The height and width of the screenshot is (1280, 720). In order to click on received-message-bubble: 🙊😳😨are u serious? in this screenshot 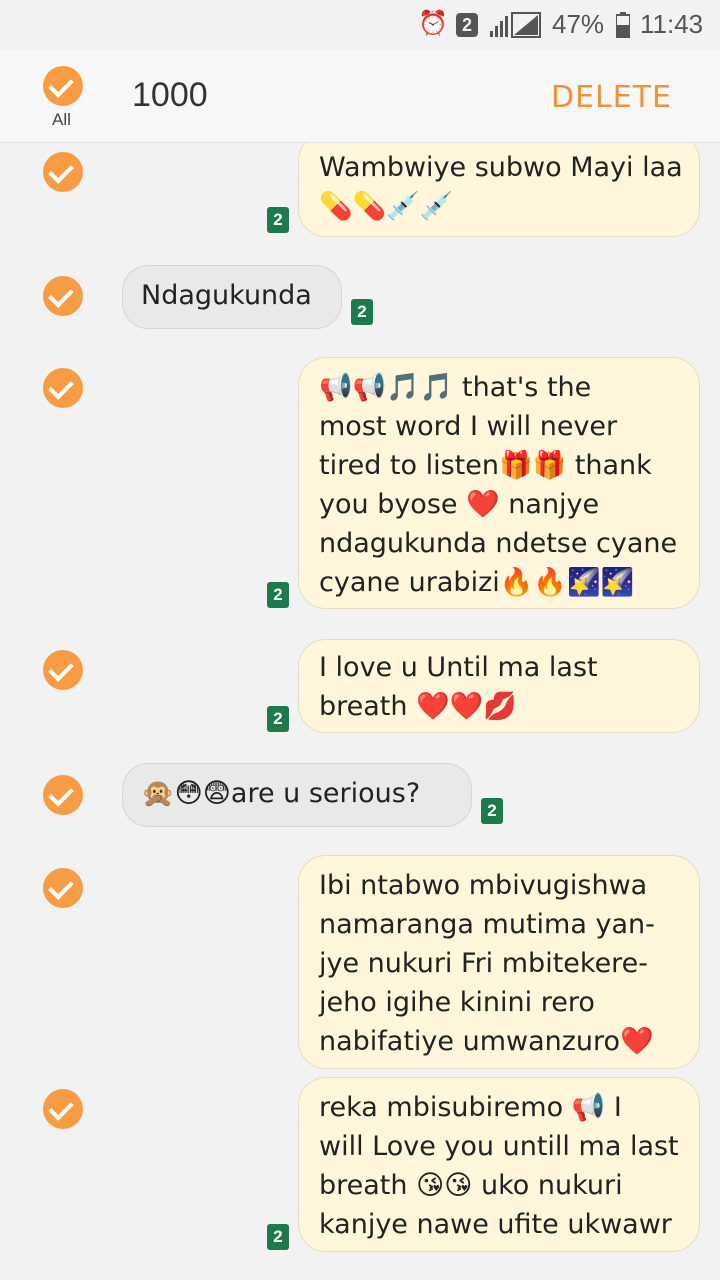, I will do `click(297, 795)`.